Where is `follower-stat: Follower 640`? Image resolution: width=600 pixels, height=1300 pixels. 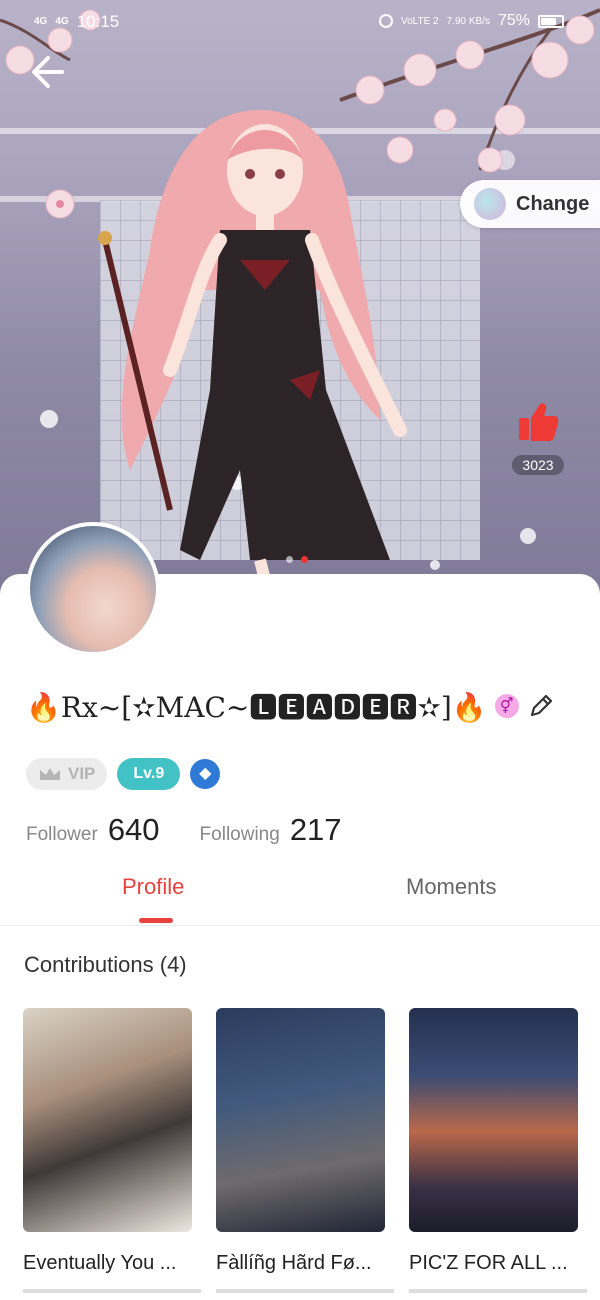 follower-stat: Follower 640 is located at coordinates (93, 830).